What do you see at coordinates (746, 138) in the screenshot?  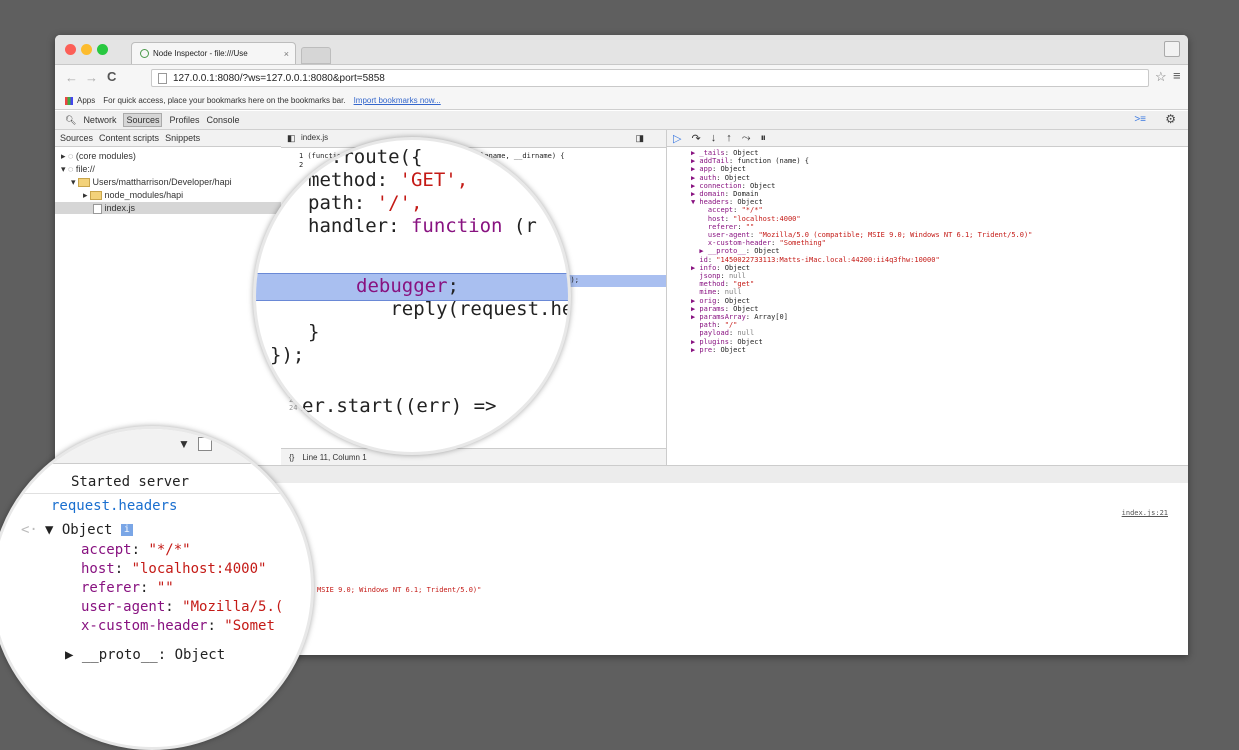 I see `deactivate-breakpoints-icon: ⤳` at bounding box center [746, 138].